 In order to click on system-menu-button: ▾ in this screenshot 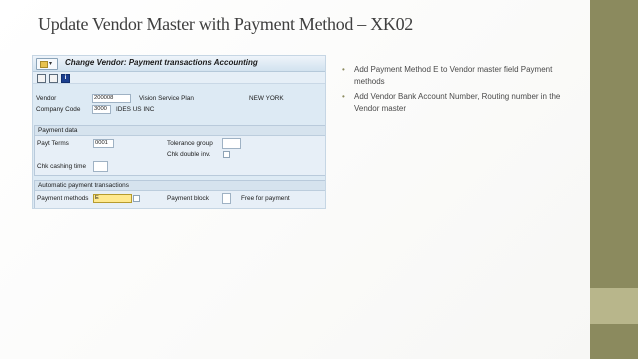, I will do `click(47, 64)`.